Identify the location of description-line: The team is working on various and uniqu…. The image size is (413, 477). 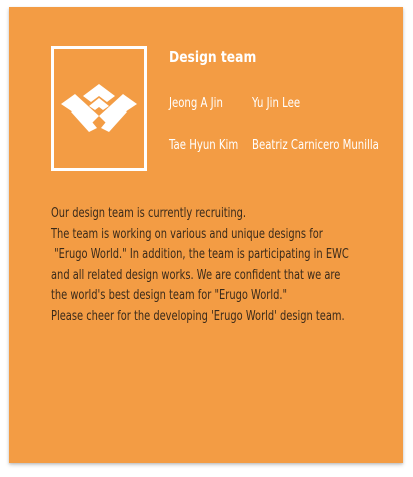
(187, 234).